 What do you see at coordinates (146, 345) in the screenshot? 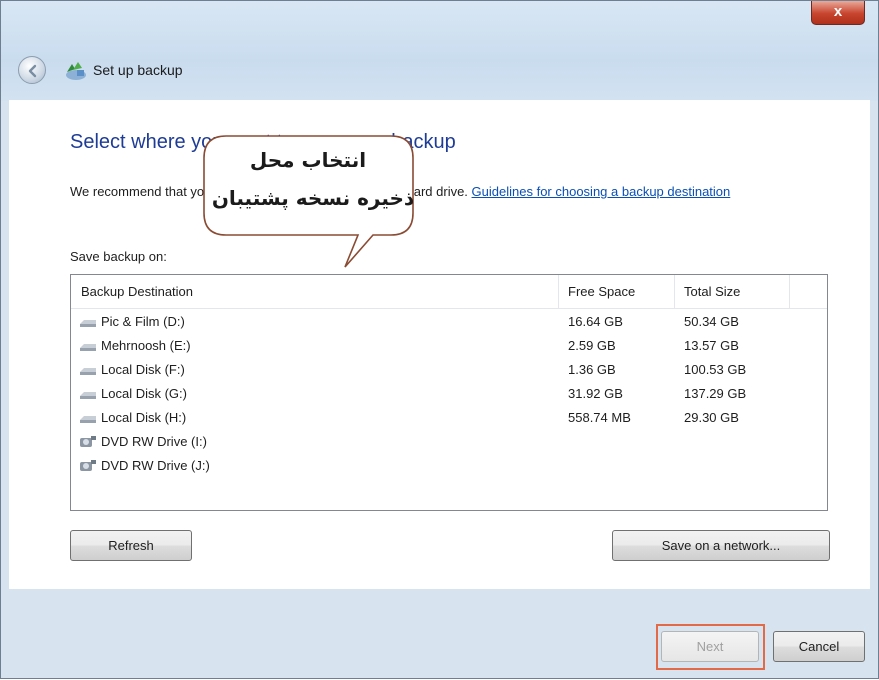
I see `destination-name: Mehrnoosh (E:)` at bounding box center [146, 345].